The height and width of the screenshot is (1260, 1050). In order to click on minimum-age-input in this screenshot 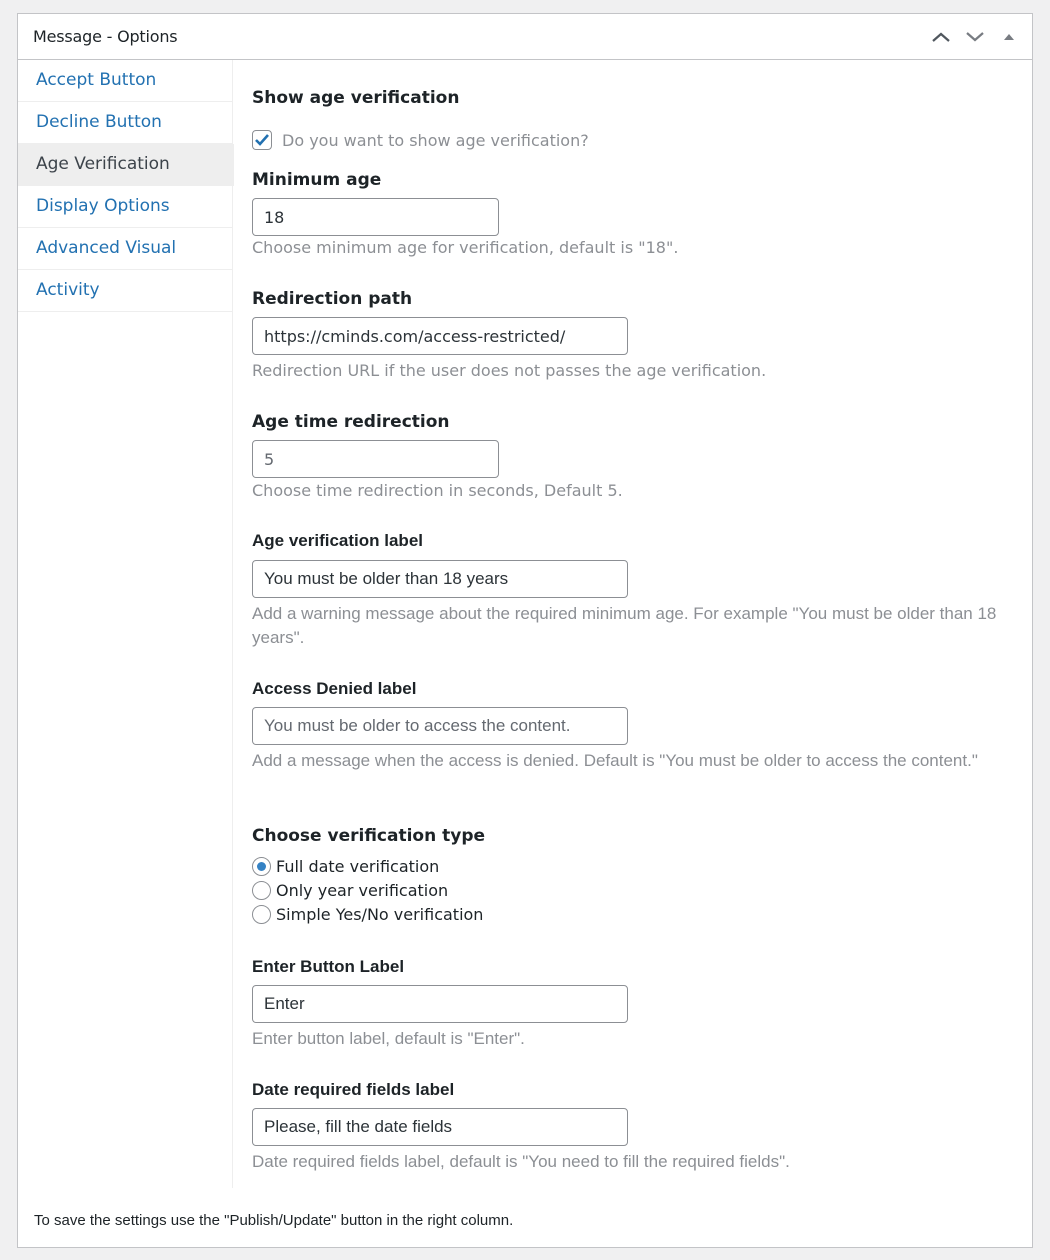, I will do `click(375, 217)`.